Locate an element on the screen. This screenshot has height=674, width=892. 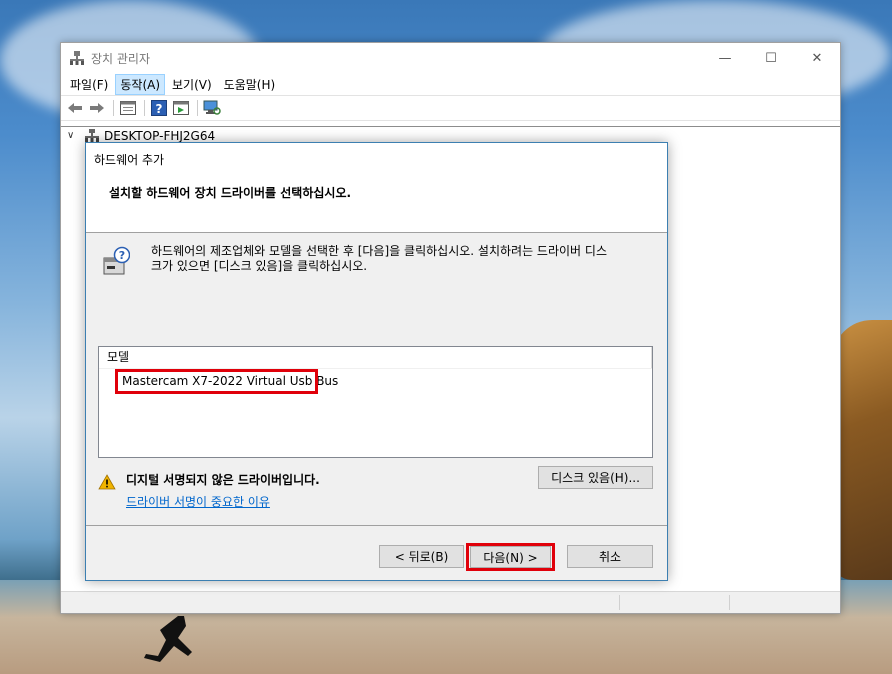
instruction-line-2: 크가 있으면 [디스크 있음]을 클릭하십시오. is located at coordinates (259, 266).